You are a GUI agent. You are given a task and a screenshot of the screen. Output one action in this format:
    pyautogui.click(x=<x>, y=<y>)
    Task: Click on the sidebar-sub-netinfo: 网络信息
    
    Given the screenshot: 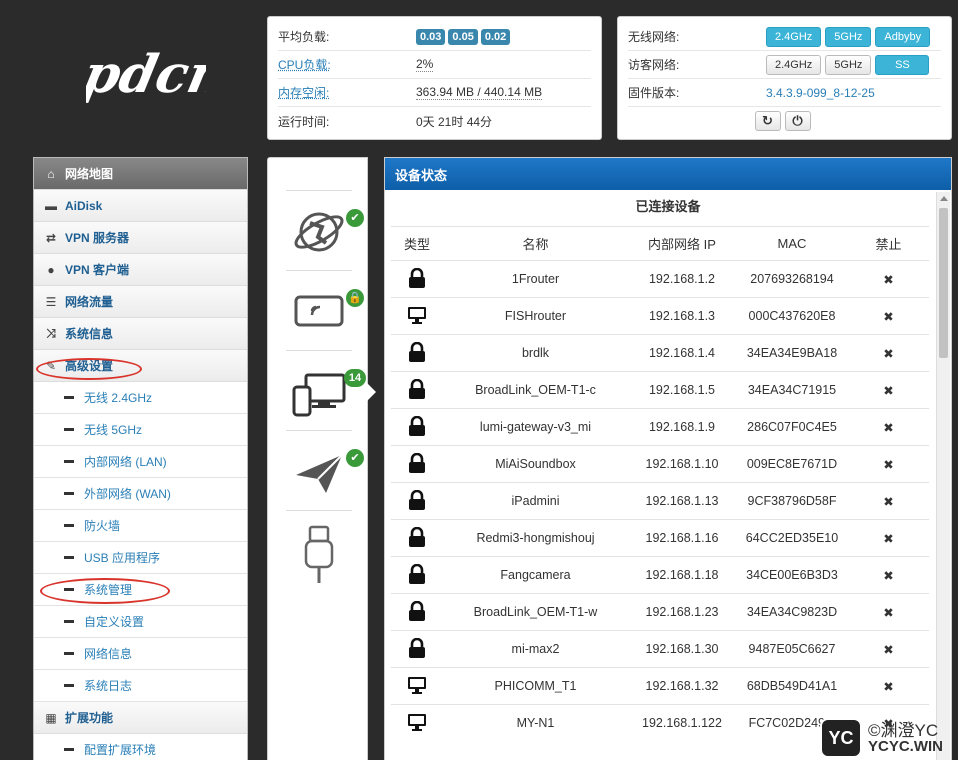 What is the action you would take?
    pyautogui.click(x=140, y=654)
    